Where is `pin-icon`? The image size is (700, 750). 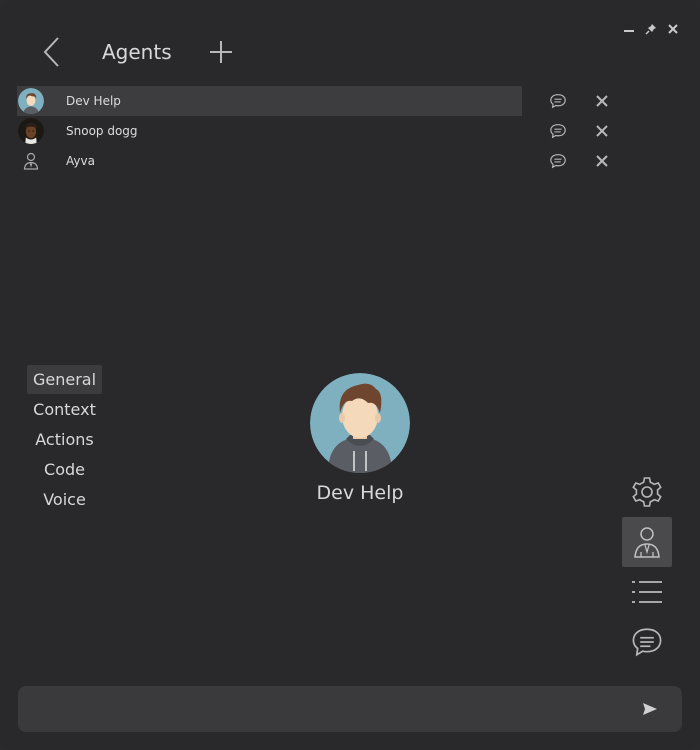
pin-icon is located at coordinates (651, 29).